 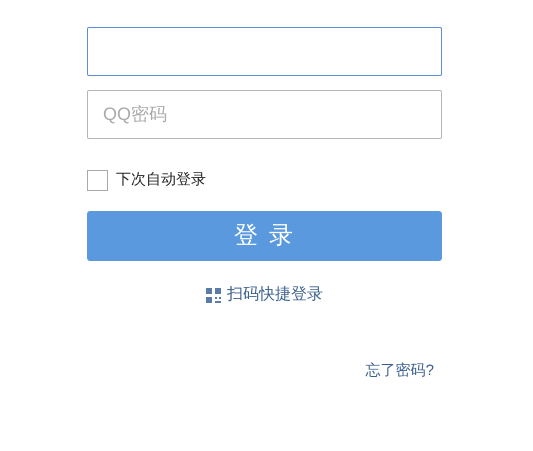 I want to click on checkbox, so click(x=97, y=180).